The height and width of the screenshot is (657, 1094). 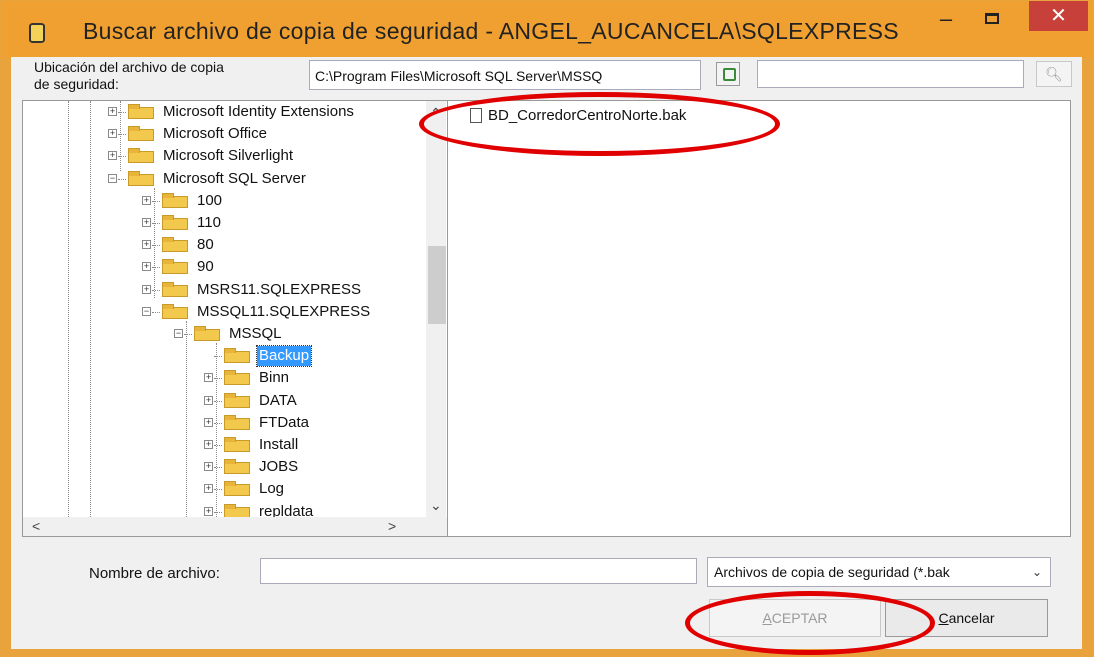 What do you see at coordinates (205, 245) in the screenshot?
I see `tree-node-label: 80` at bounding box center [205, 245].